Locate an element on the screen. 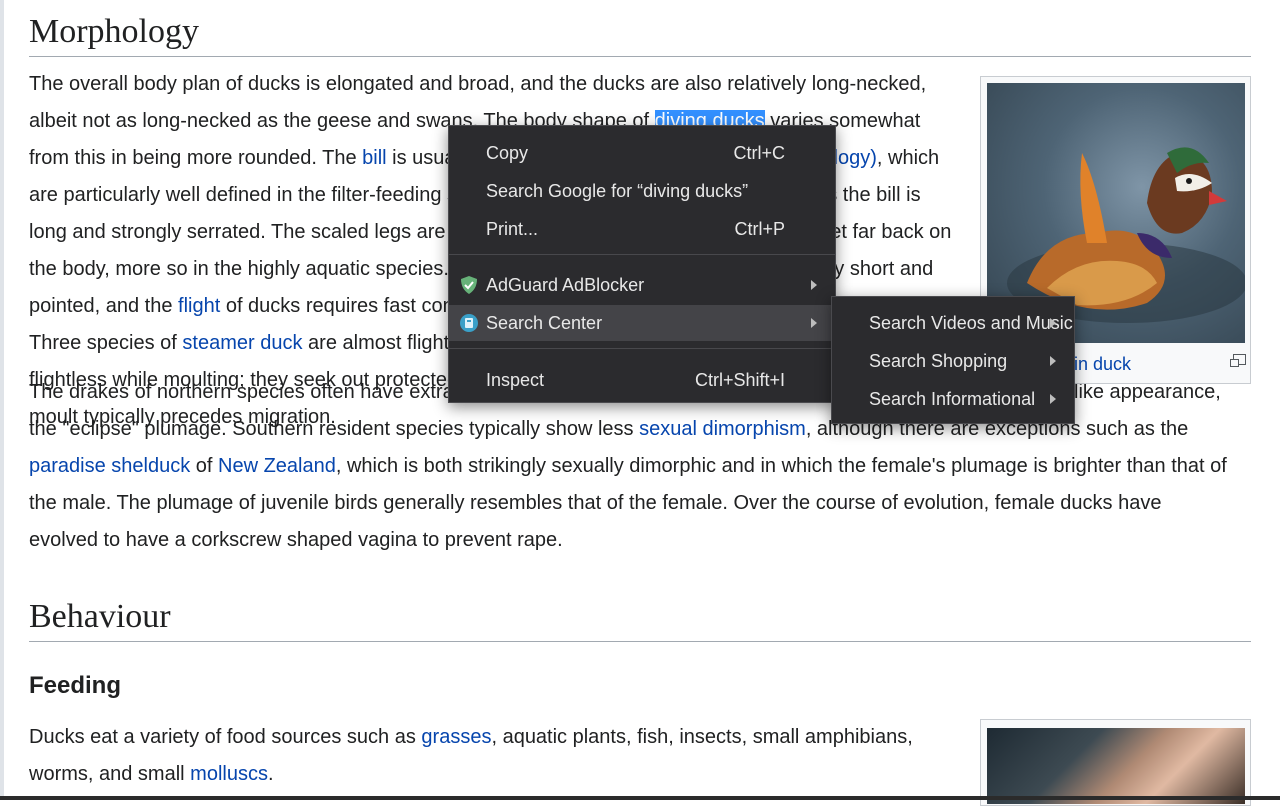 This screenshot has width=1280, height=806. section-heading-behaviour: Behaviour is located at coordinates (640, 619).